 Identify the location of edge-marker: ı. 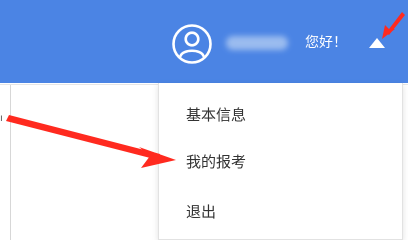
(1, 118).